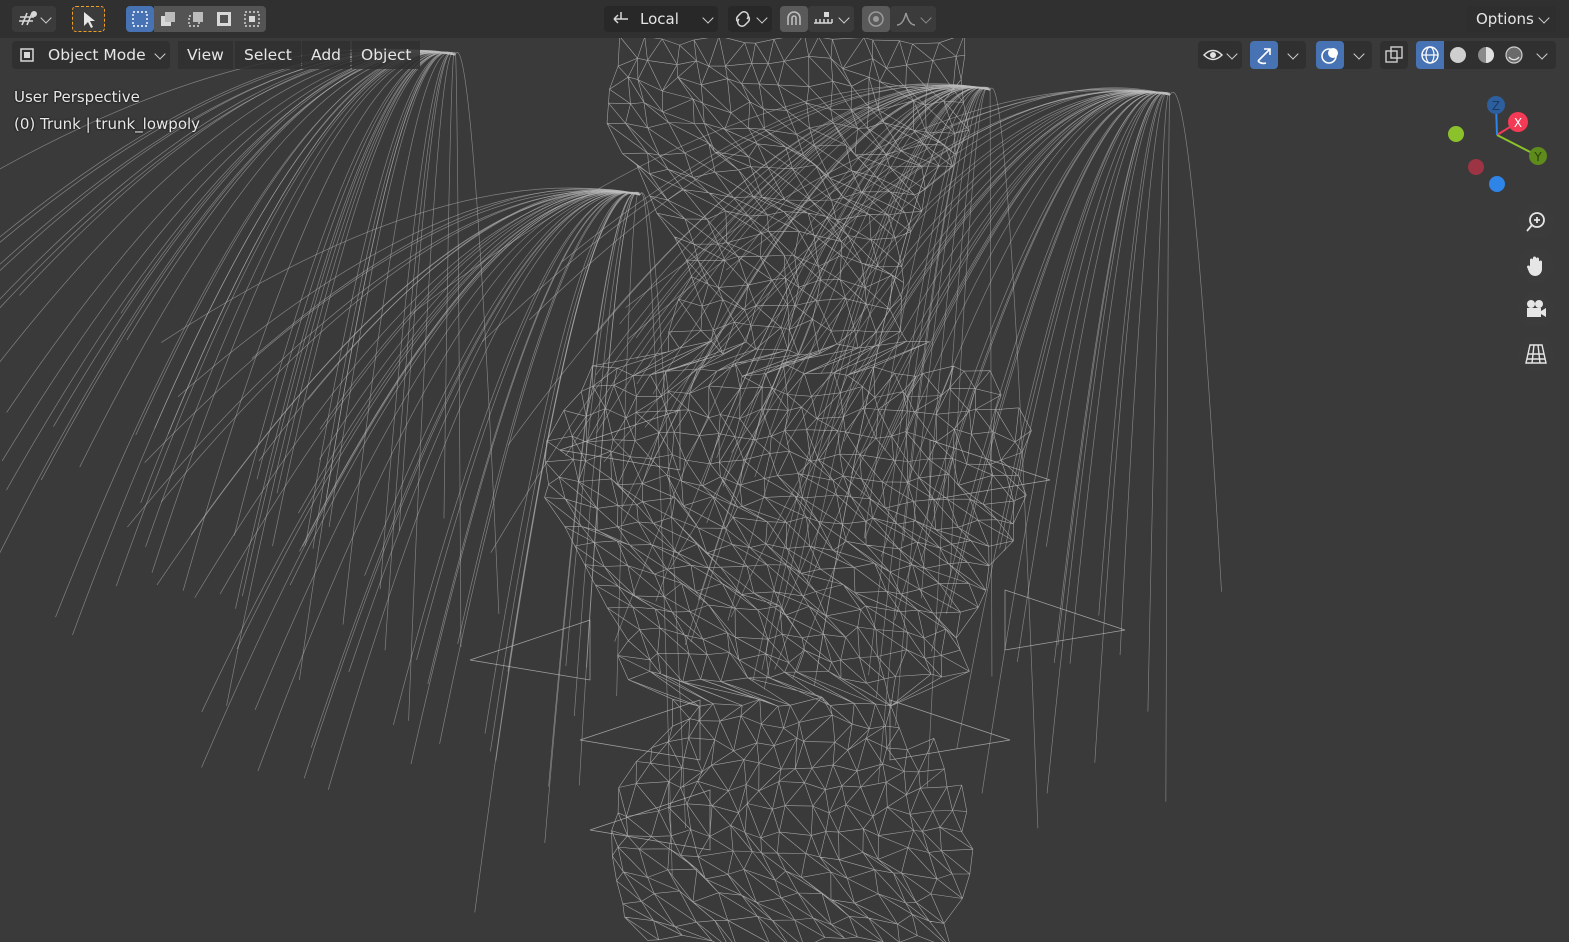 The image size is (1569, 942). I want to click on pan-button, so click(1536, 266).